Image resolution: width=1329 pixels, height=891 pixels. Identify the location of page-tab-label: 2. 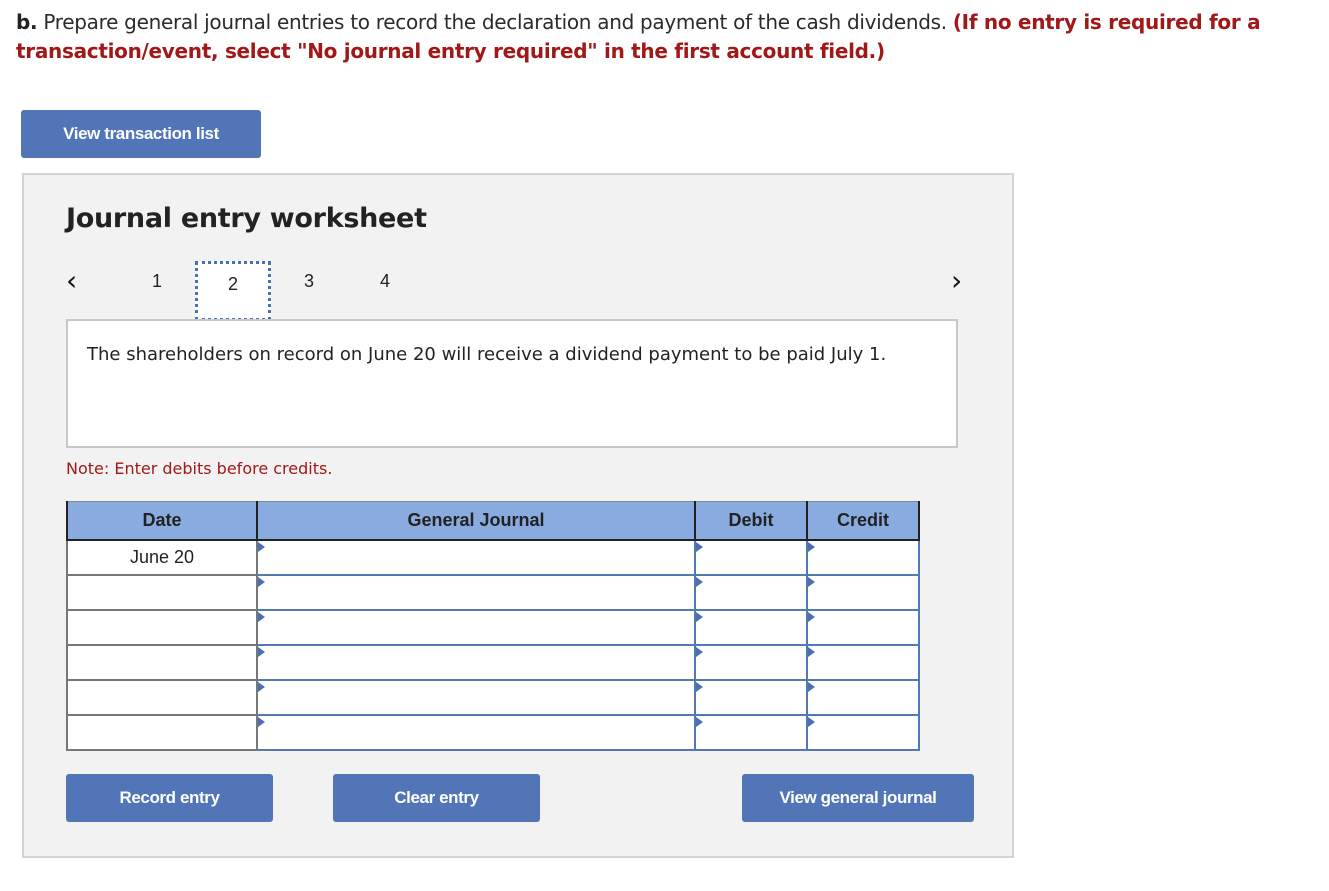
(232, 284).